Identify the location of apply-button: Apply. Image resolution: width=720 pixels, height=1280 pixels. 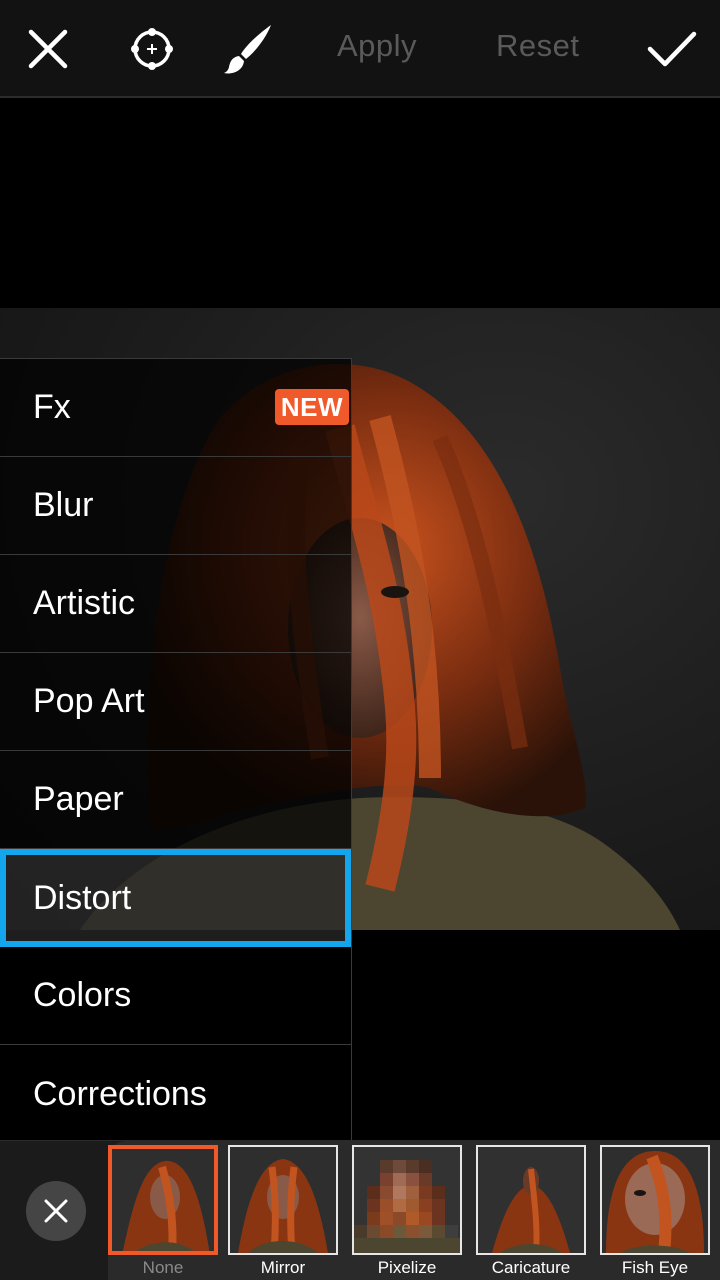
(377, 46).